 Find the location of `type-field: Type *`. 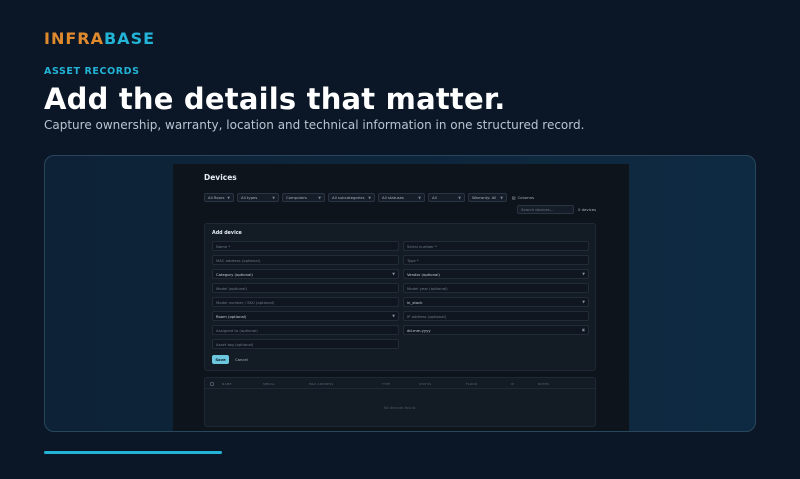

type-field: Type * is located at coordinates (496, 260).